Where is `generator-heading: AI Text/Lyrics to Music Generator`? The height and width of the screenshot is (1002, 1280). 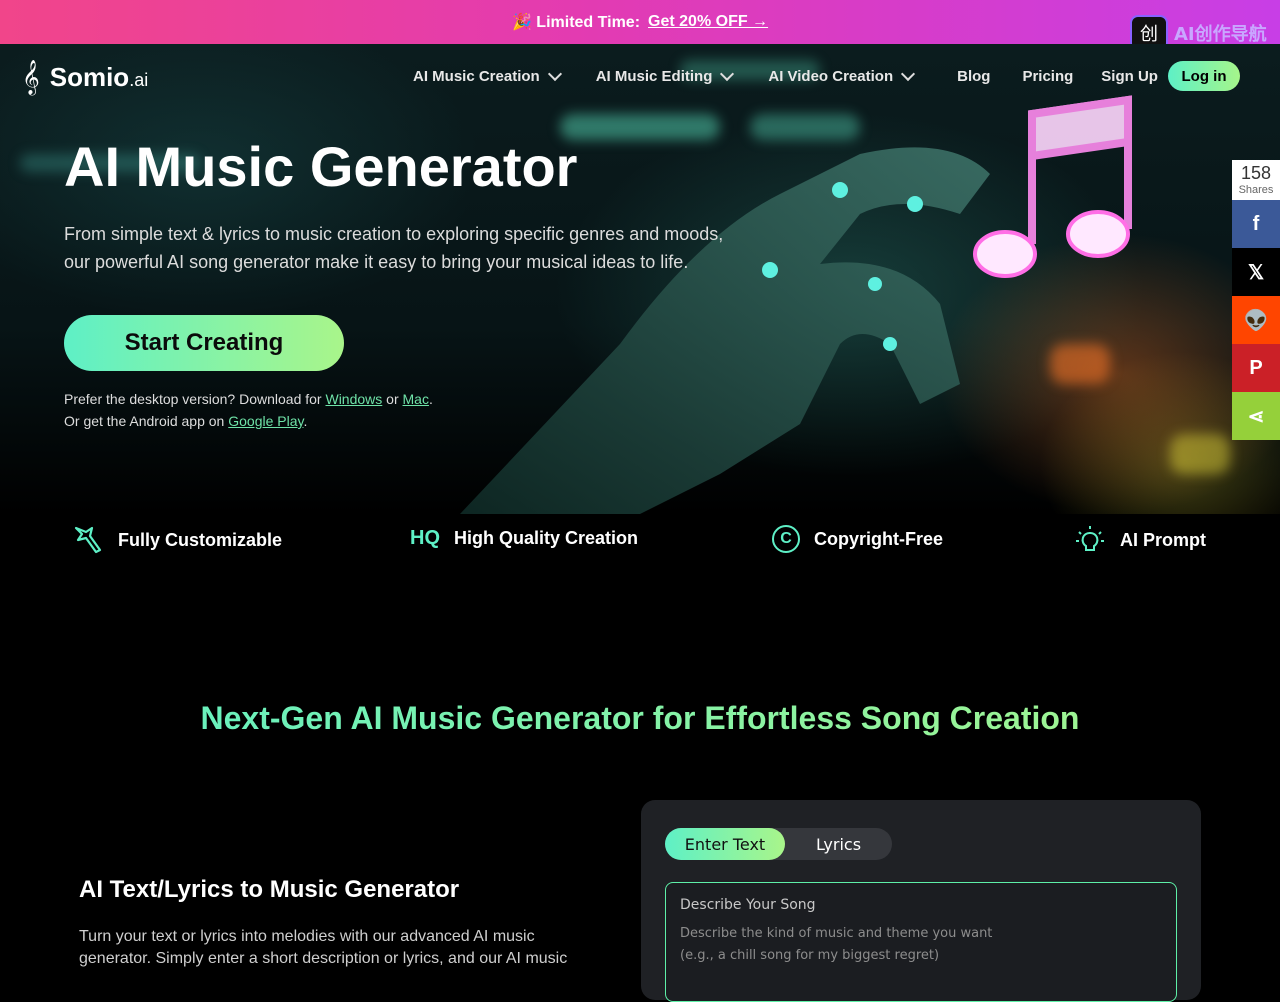 generator-heading: AI Text/Lyrics to Music Generator is located at coordinates (269, 889).